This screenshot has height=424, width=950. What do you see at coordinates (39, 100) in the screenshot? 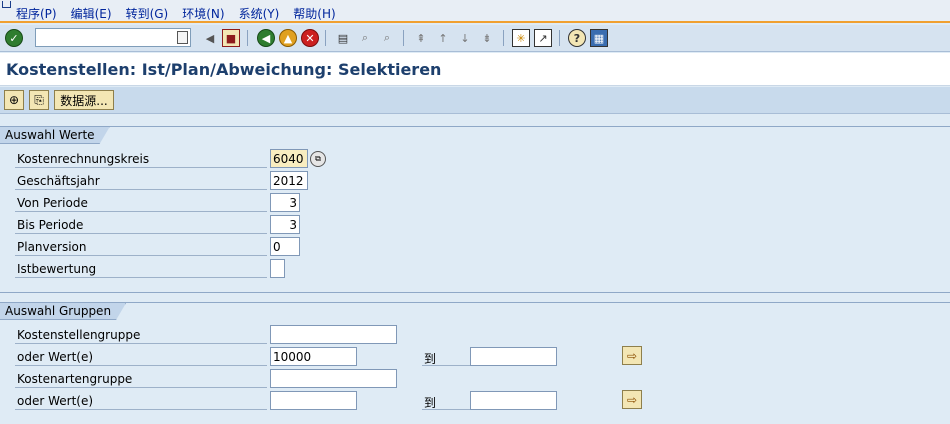
I see `get-variant-icon: ⎘` at bounding box center [39, 100].